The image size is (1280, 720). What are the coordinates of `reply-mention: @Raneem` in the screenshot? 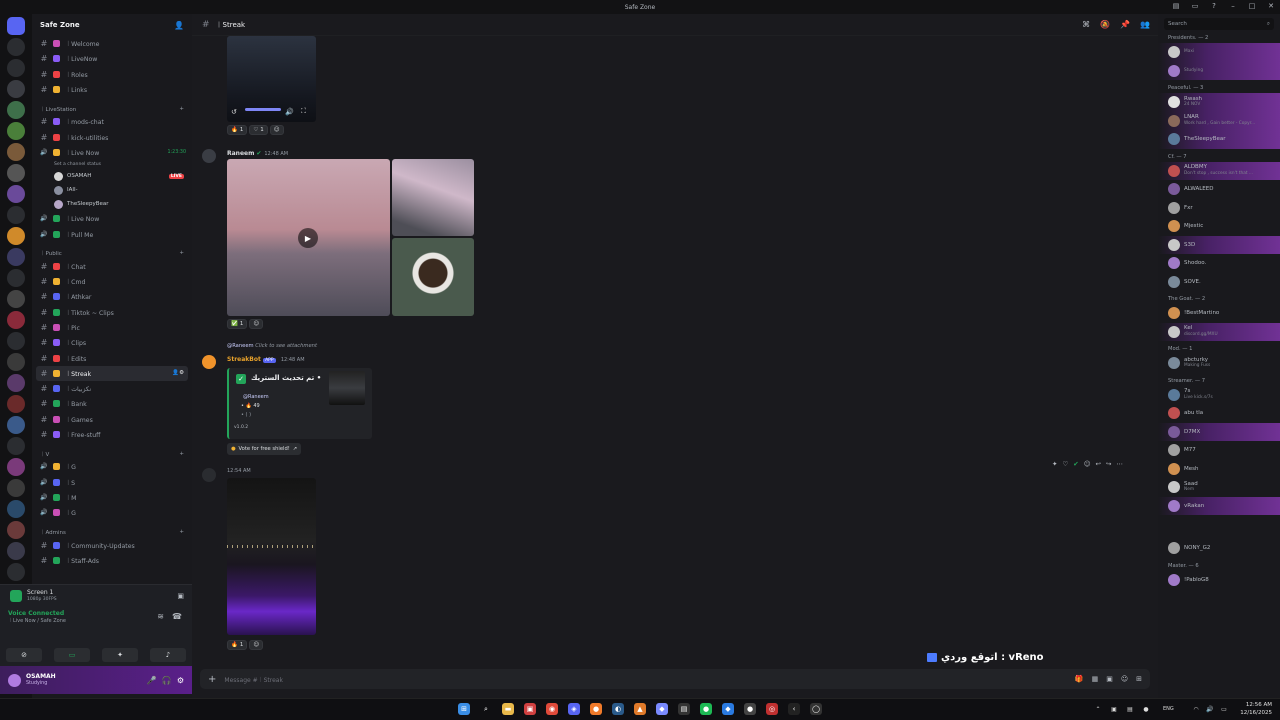 It's located at (240, 346).